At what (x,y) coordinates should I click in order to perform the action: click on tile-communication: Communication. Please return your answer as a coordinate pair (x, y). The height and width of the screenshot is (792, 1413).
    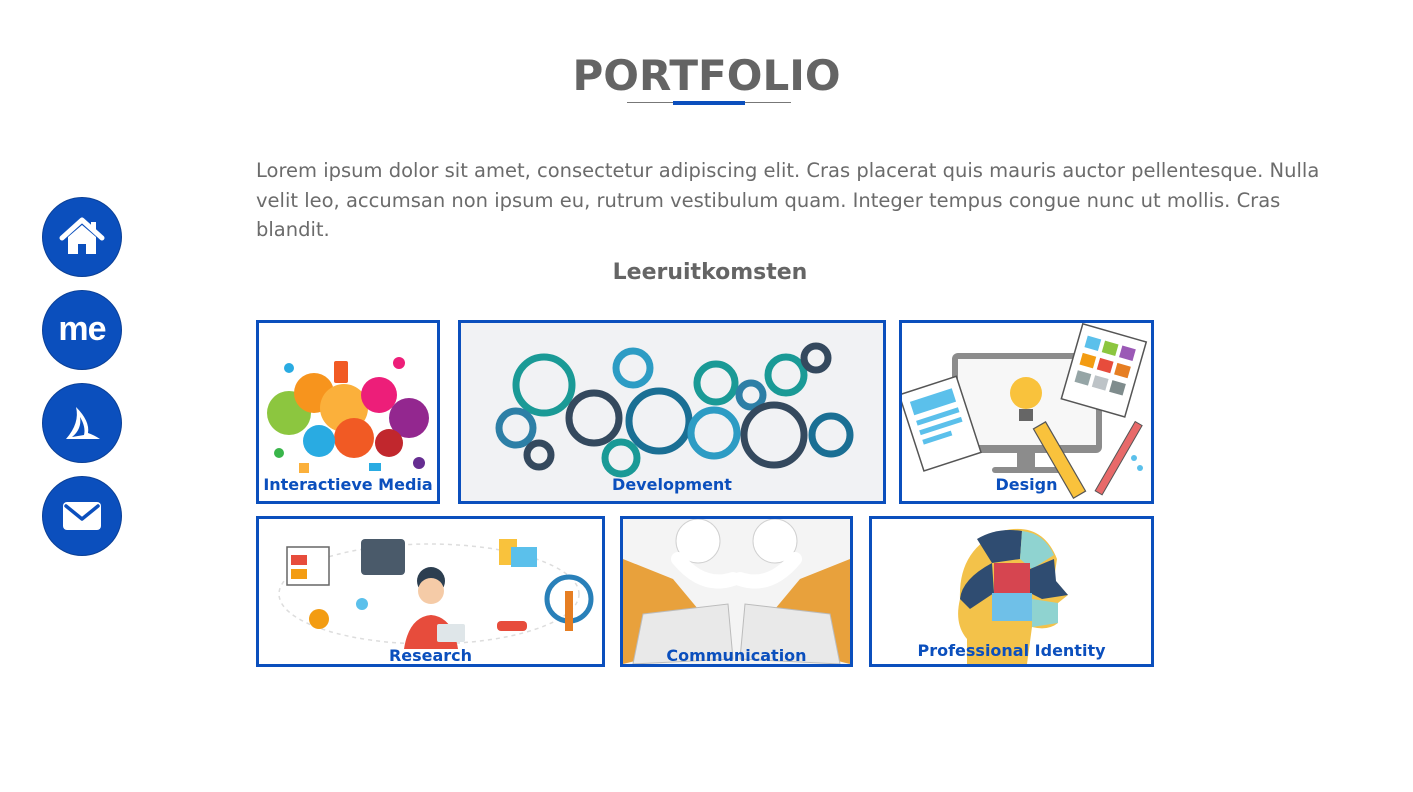
    Looking at the image, I should click on (736, 591).